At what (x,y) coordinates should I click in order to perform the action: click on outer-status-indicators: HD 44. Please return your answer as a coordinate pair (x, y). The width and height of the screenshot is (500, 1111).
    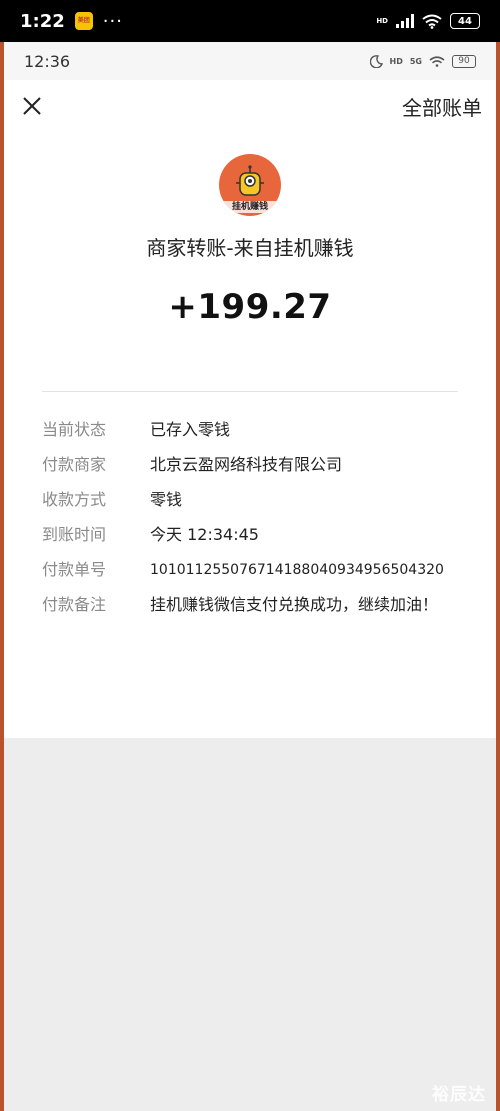
    Looking at the image, I should click on (428, 21).